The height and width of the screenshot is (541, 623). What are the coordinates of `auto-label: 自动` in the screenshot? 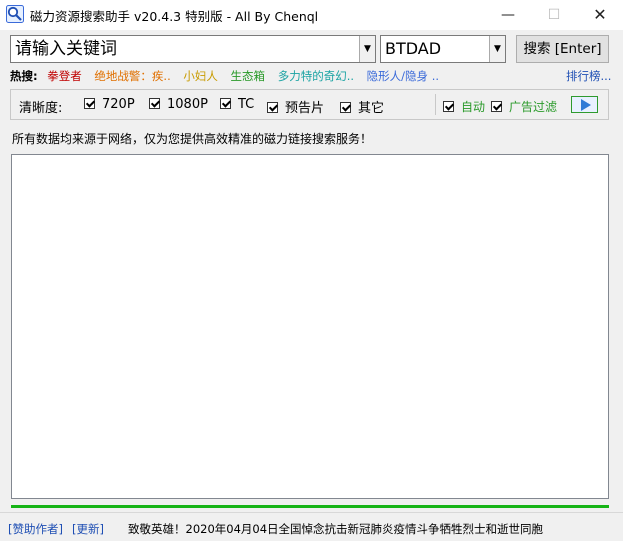 It's located at (473, 107).